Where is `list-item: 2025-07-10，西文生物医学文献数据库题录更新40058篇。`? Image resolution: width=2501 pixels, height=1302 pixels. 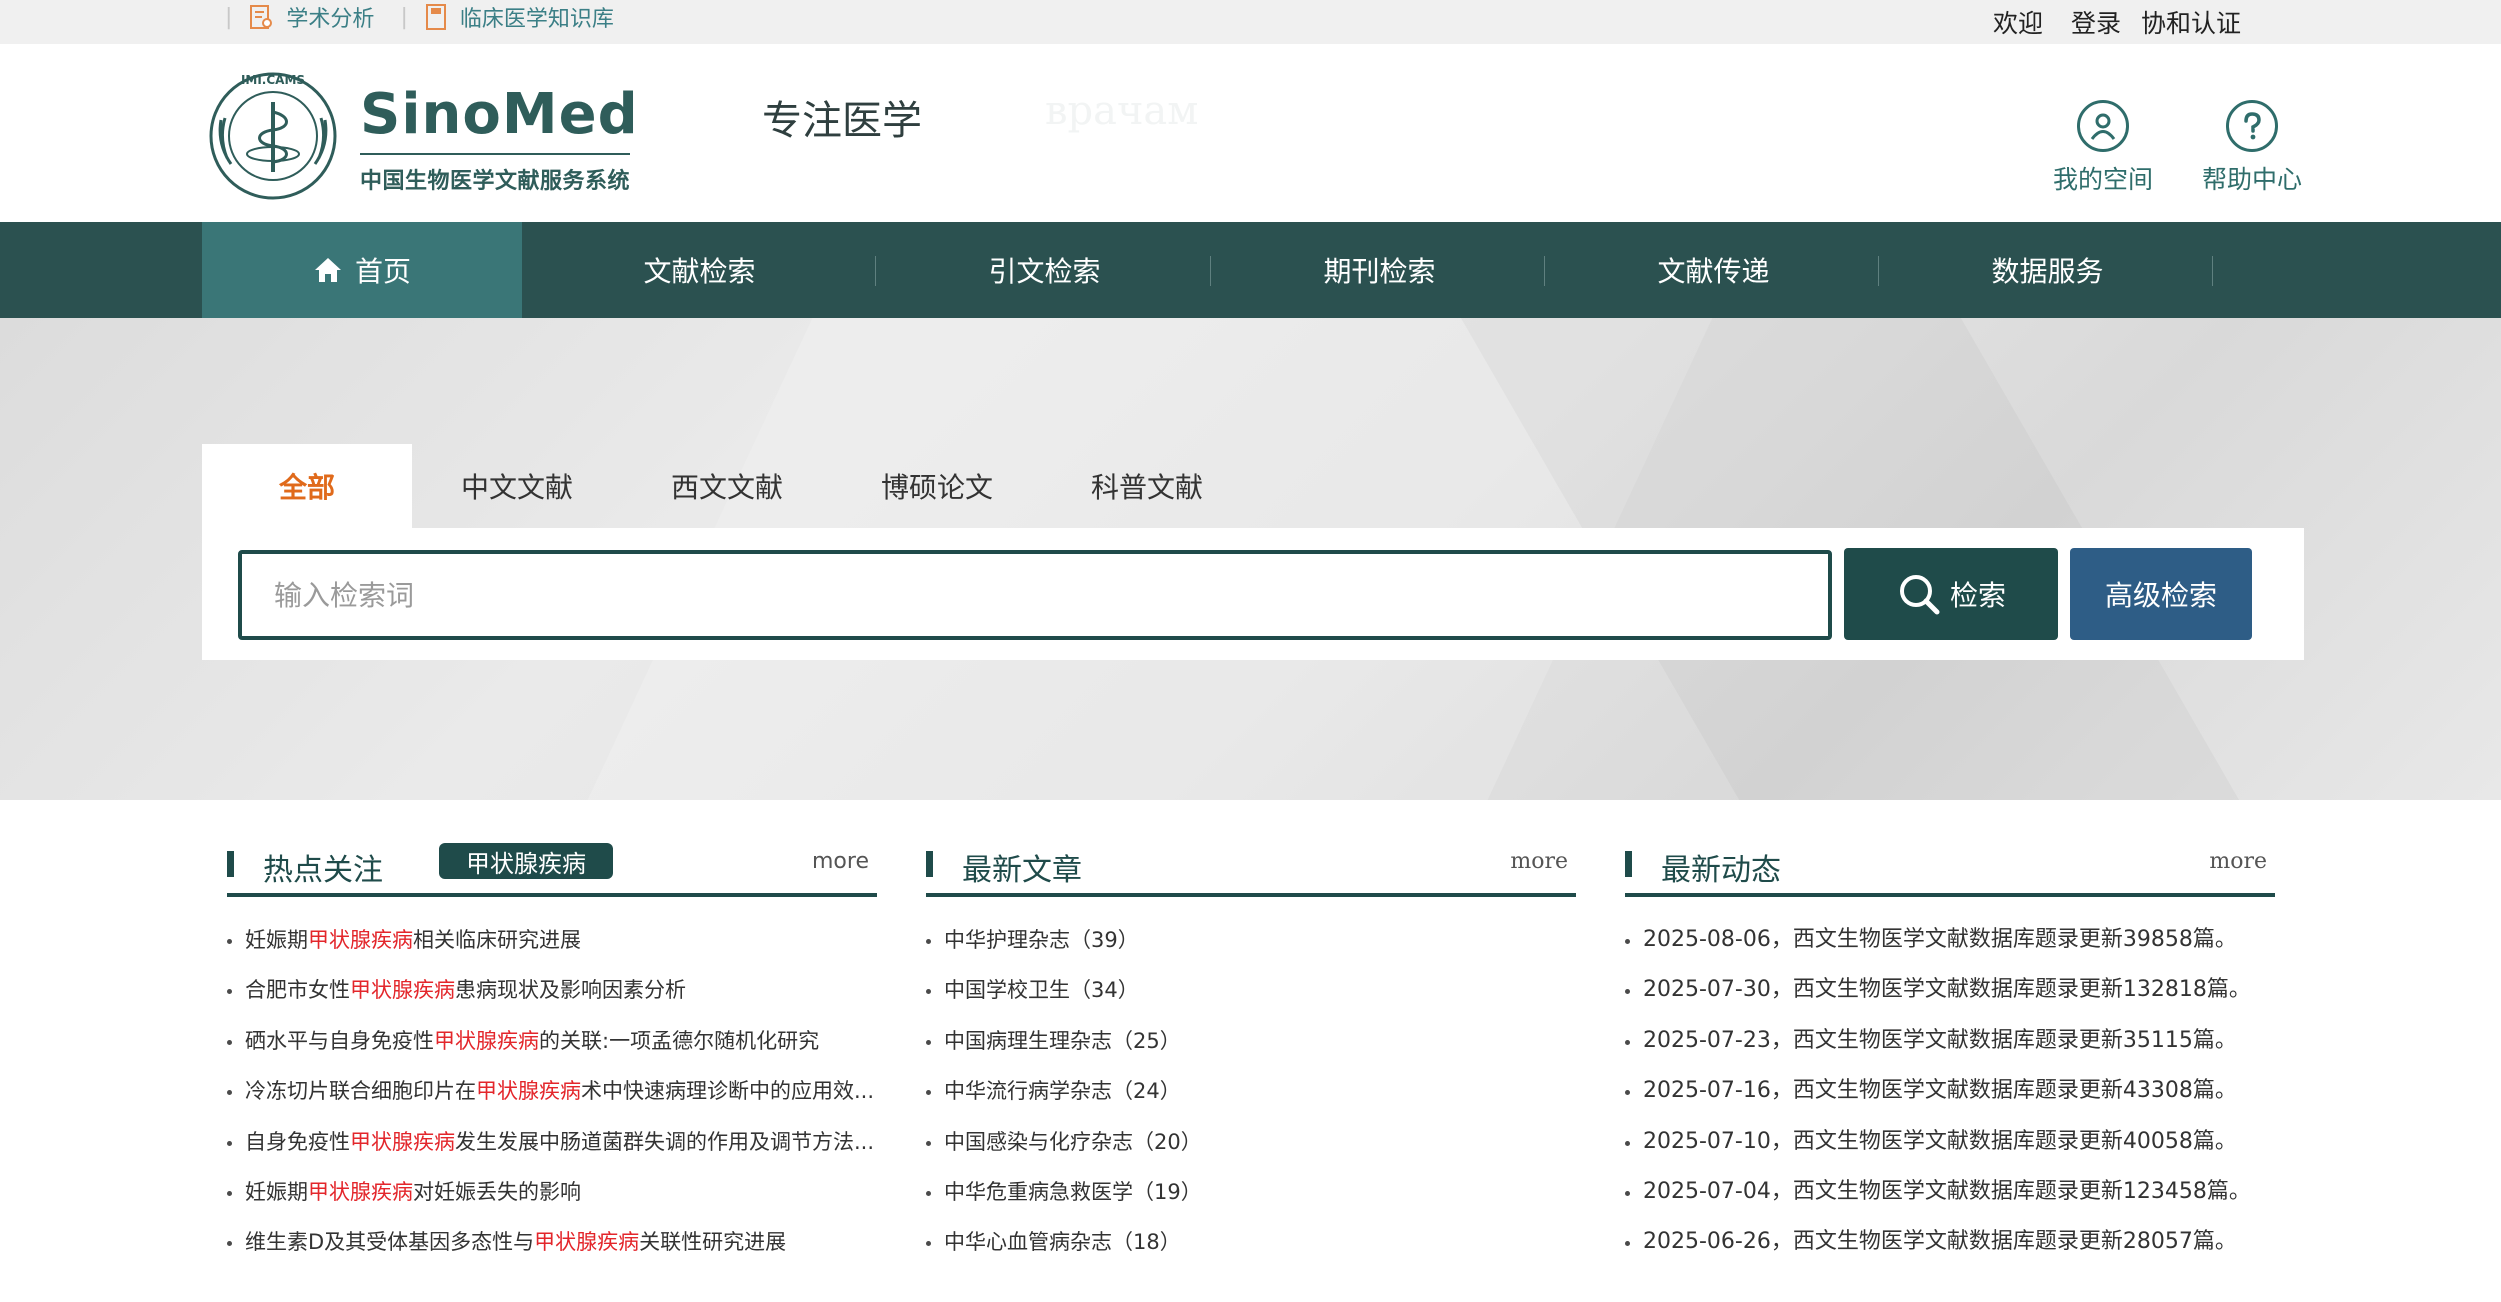
list-item: 2025-07-10，西文生物医学文献数据库题录更新40058篇。 is located at coordinates (1950, 1142).